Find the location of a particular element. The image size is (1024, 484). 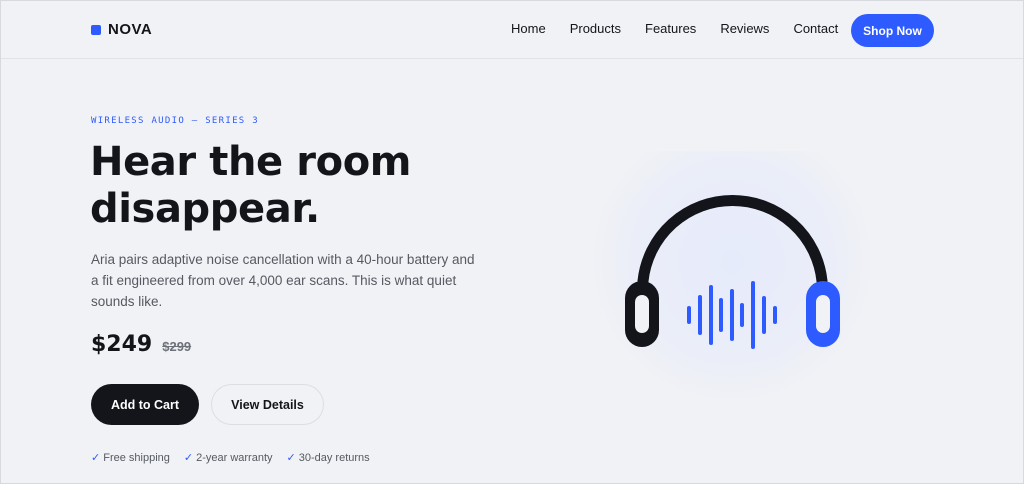

hero-headline: Hear the room disappear. is located at coordinates (300, 186).